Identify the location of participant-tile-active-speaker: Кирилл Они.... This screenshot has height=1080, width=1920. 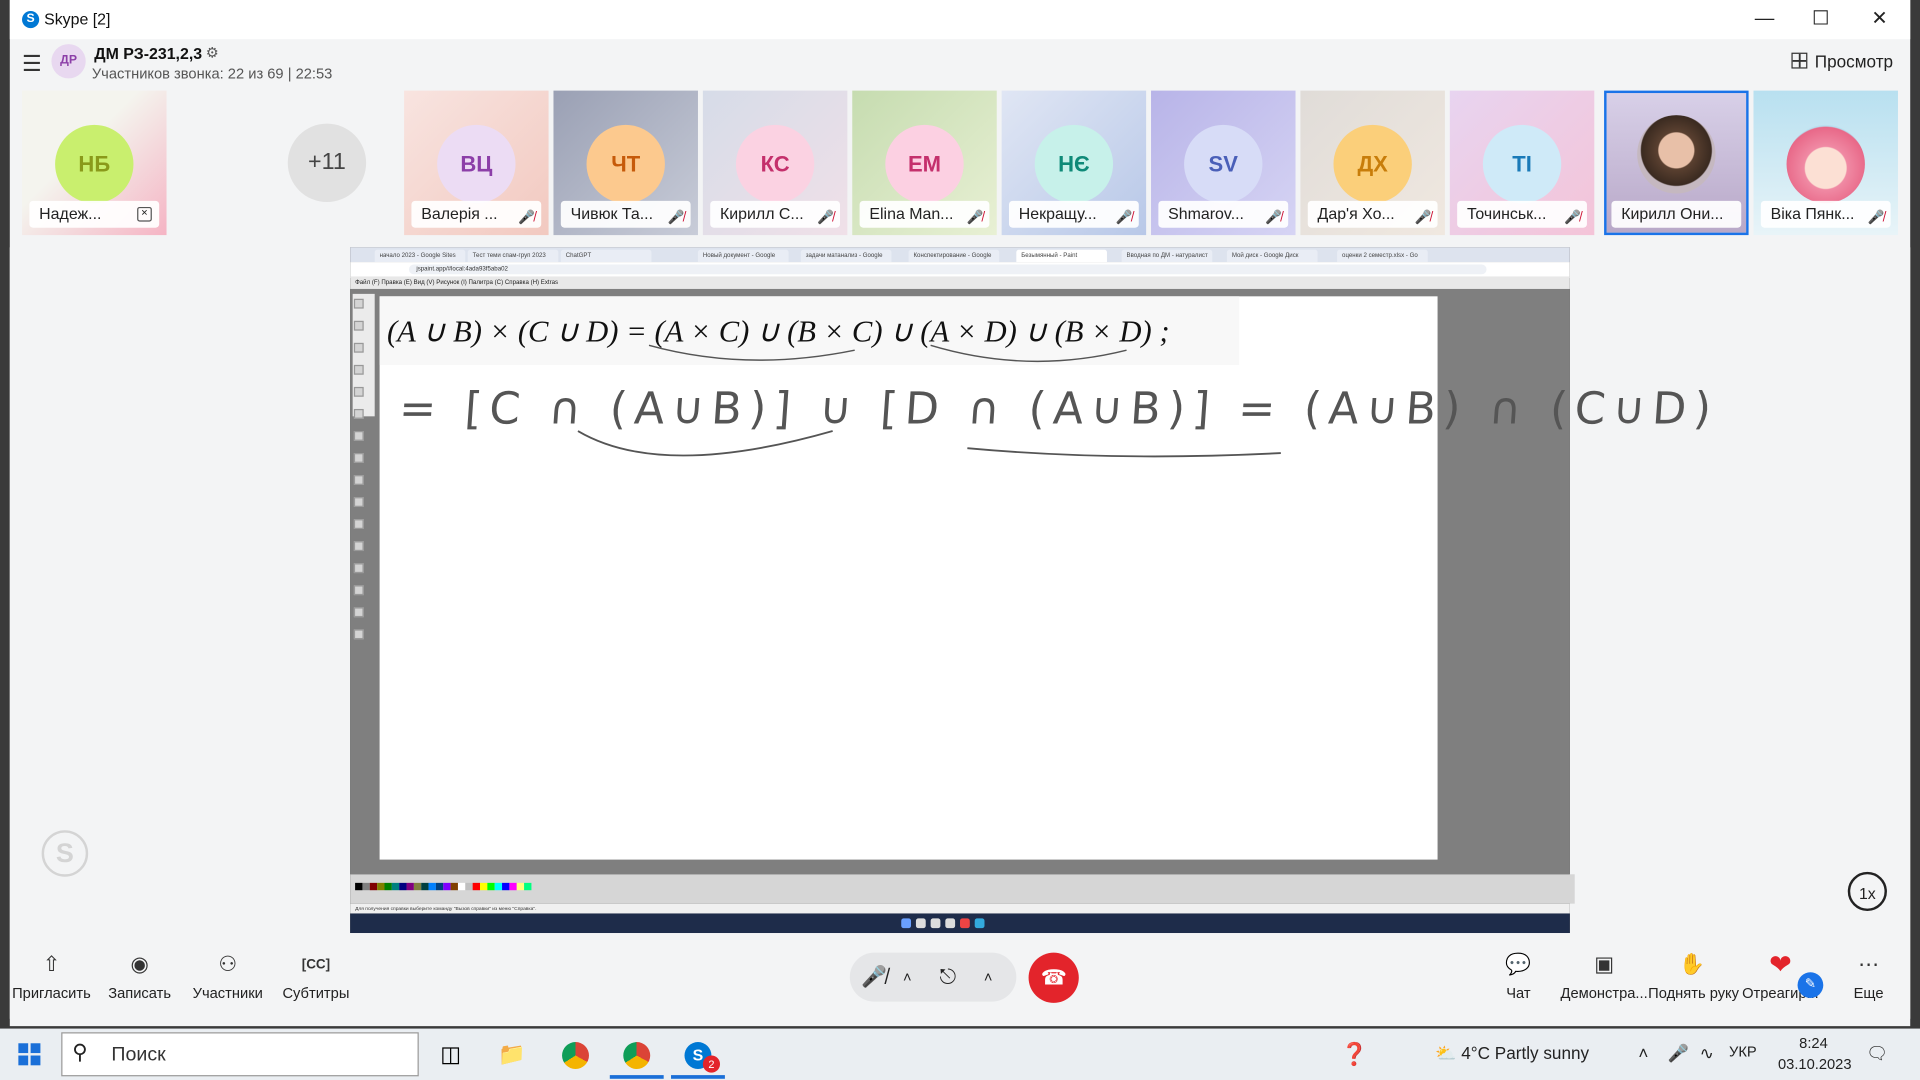
(1676, 163).